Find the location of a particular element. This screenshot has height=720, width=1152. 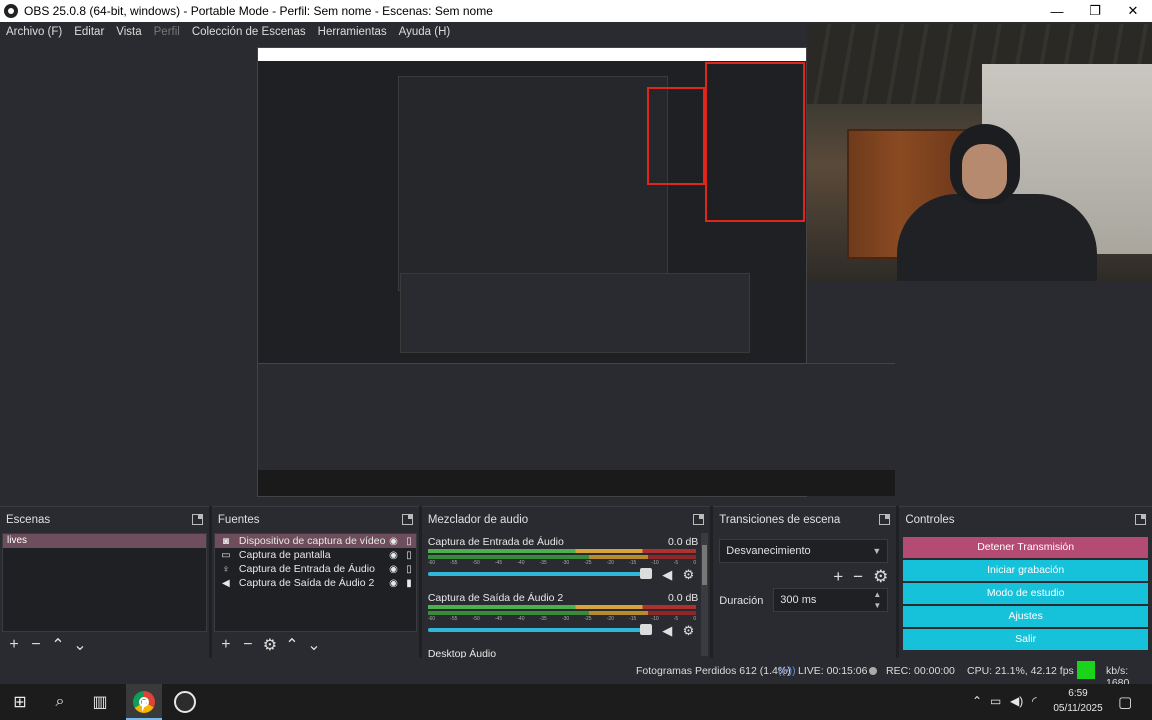

meter-tick: -15 is located at coordinates (633, 619).